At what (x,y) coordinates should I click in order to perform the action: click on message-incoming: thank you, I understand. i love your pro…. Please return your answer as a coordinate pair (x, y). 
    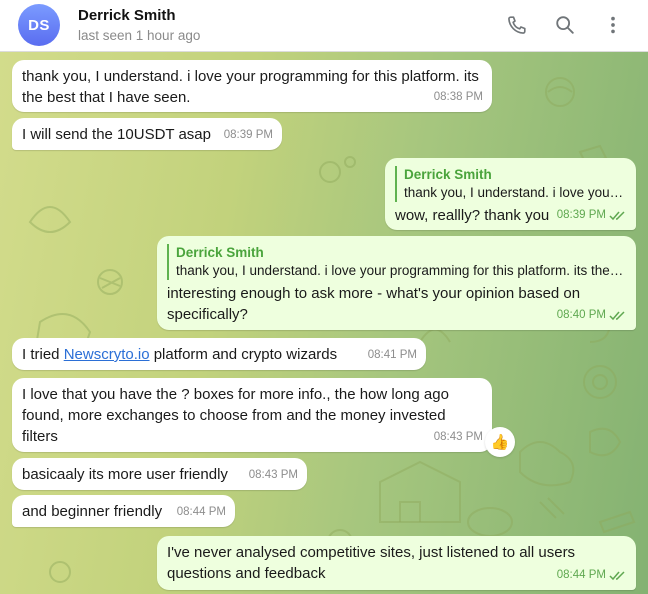
    Looking at the image, I should click on (252, 86).